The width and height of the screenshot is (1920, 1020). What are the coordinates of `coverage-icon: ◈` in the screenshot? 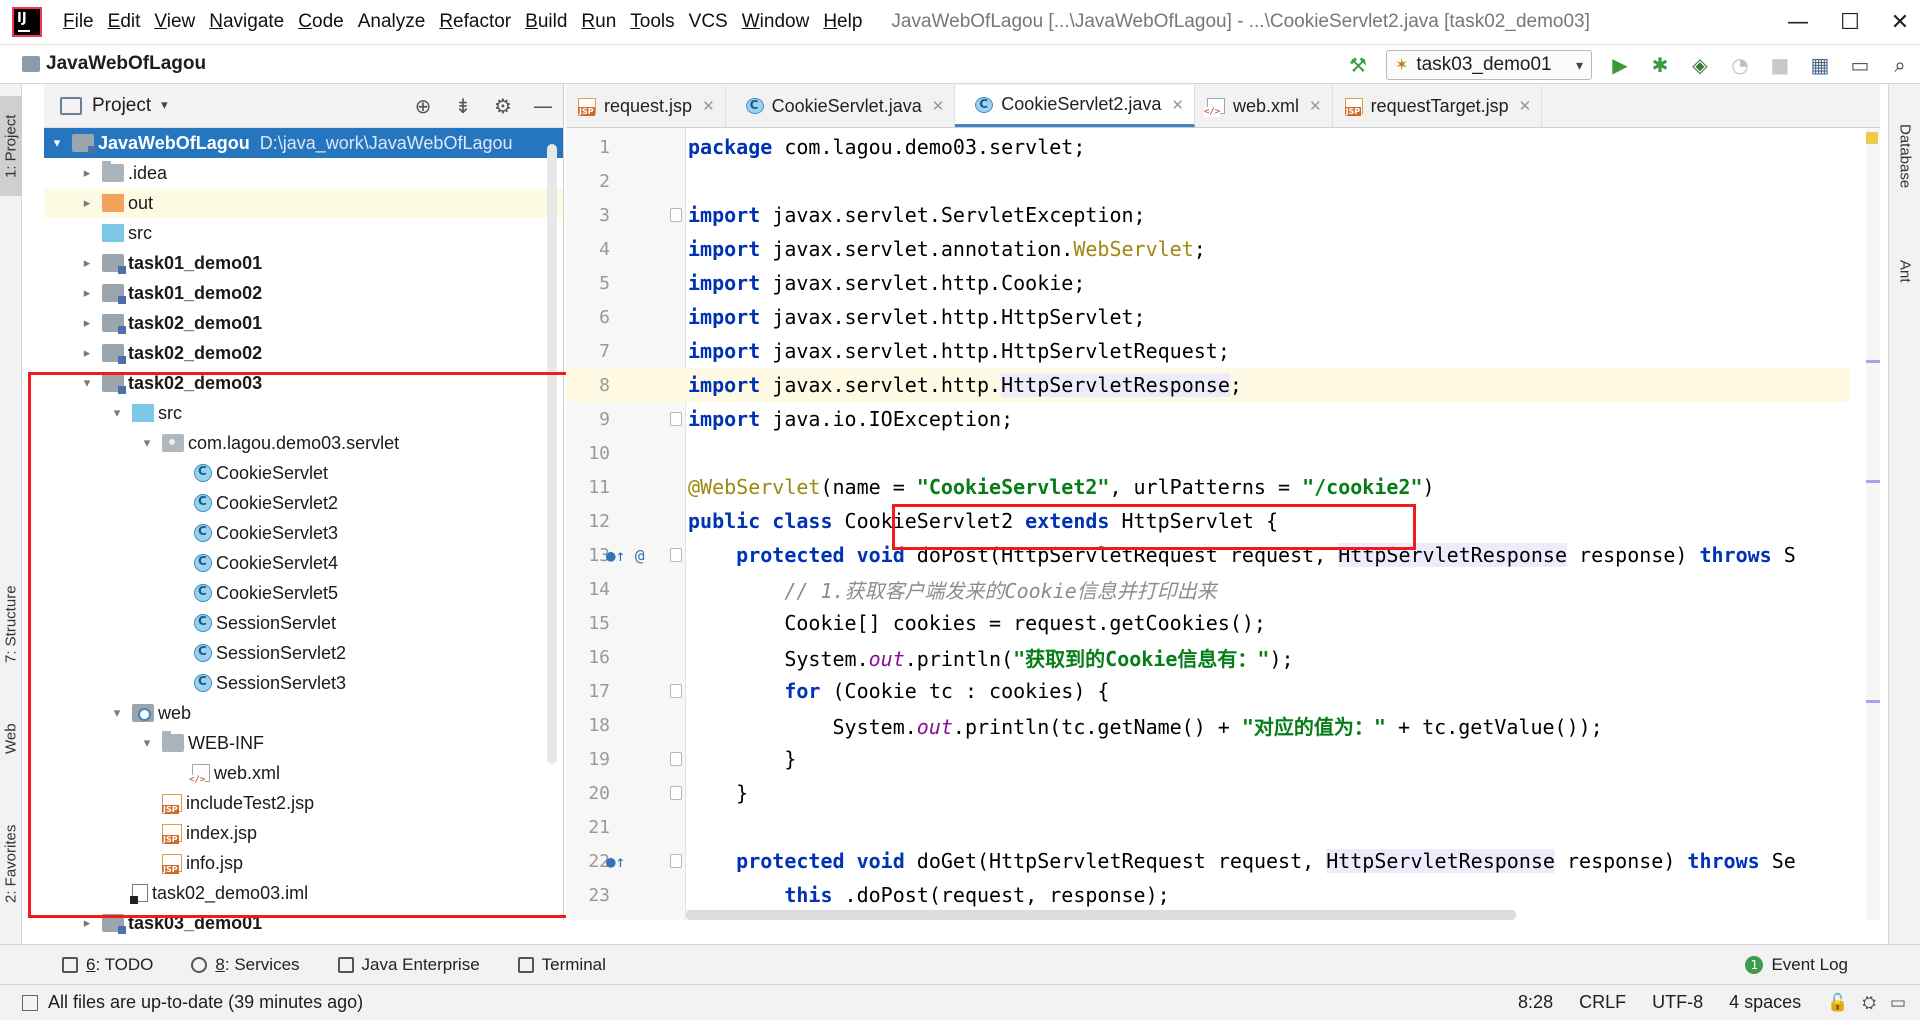 It's located at (1700, 65).